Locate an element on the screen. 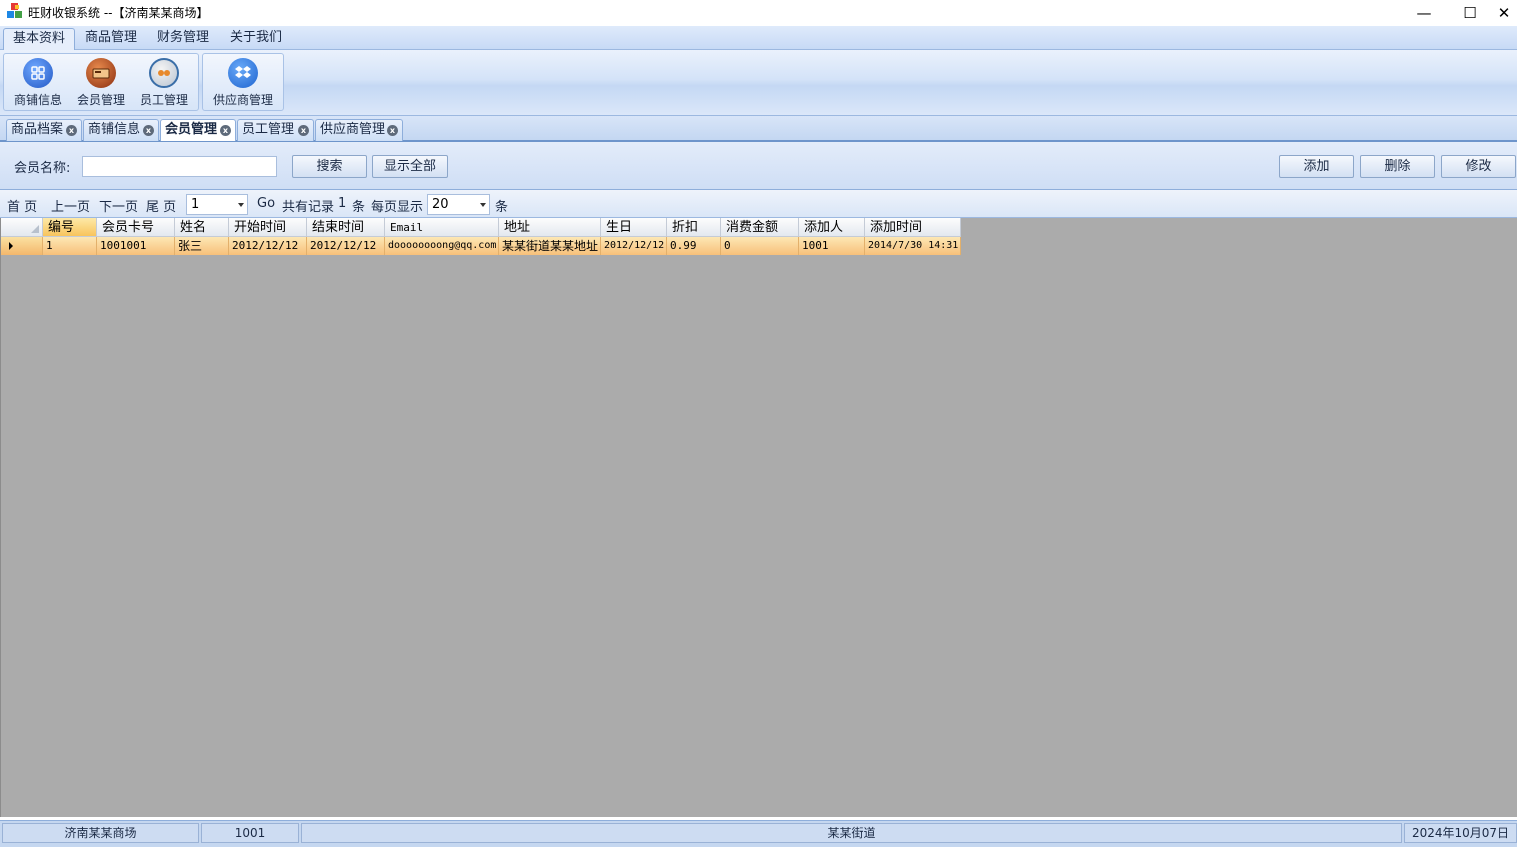  ribbon-member-label: 会员管理 is located at coordinates (100, 100).